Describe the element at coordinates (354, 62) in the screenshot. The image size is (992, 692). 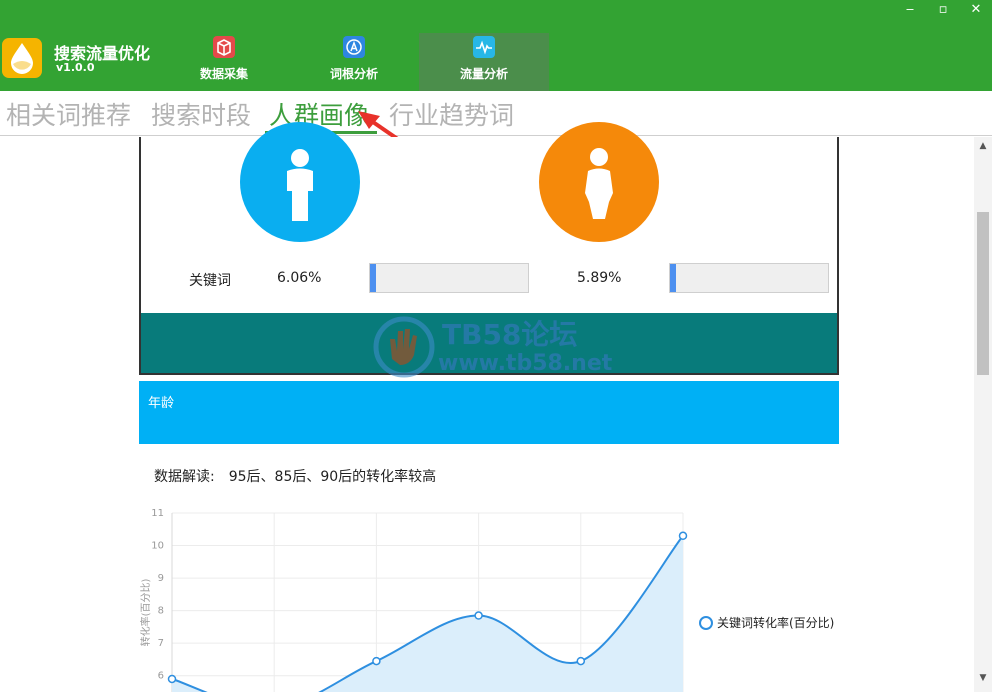
I see `nav-tab-root-analysis: 词根分析` at that location.